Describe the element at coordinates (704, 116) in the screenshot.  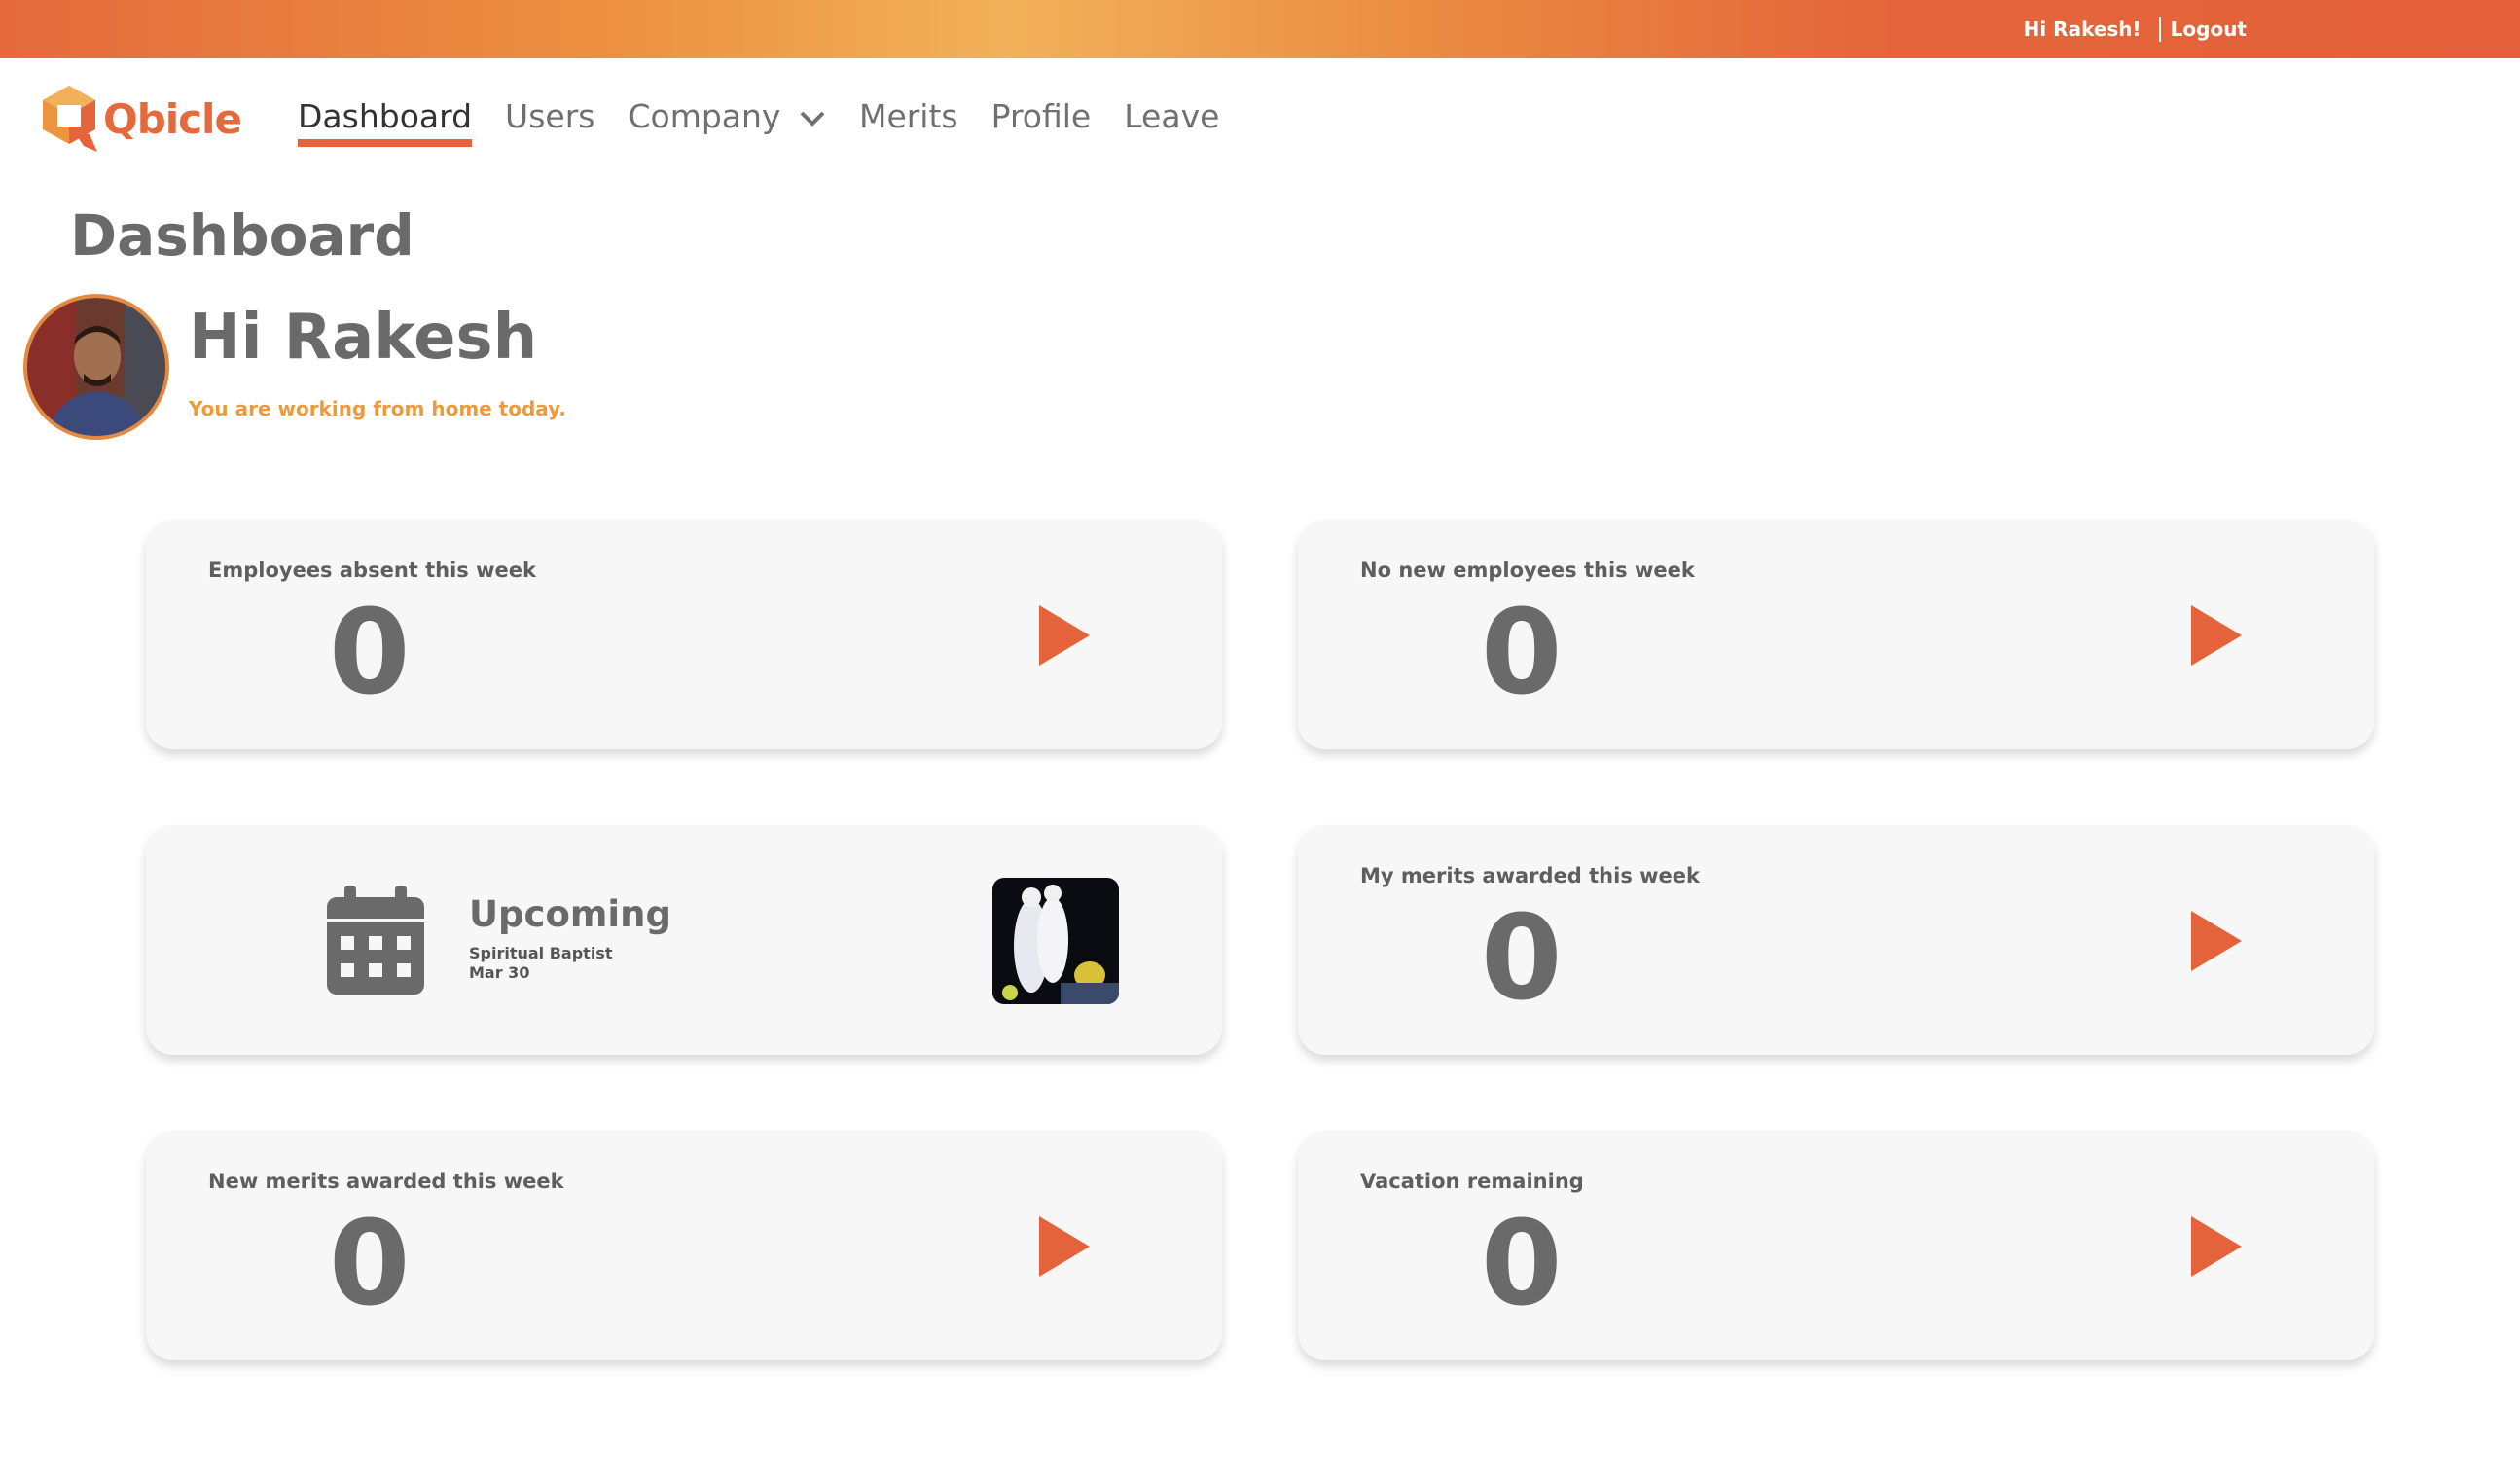
I see `nav-company-label: Company` at that location.